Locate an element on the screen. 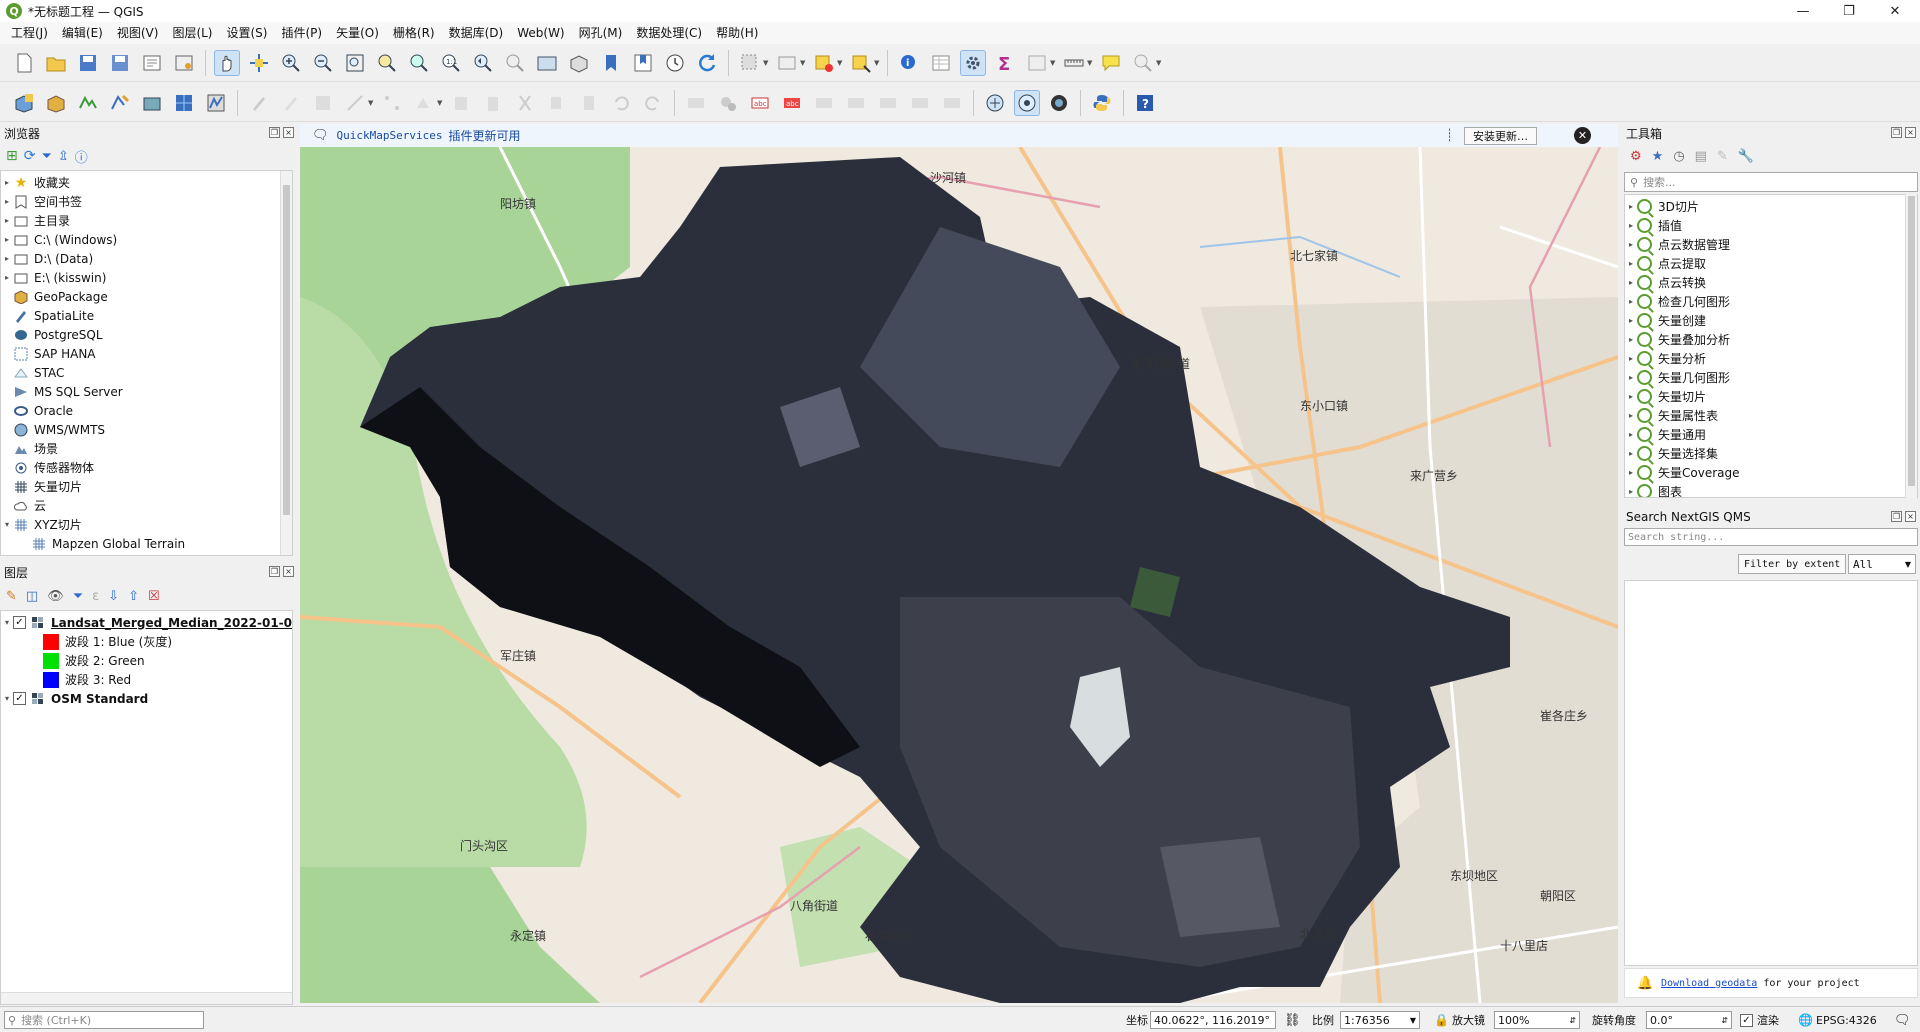 The width and height of the screenshot is (1920, 1032). zoom-full-icon is located at coordinates (355, 63).